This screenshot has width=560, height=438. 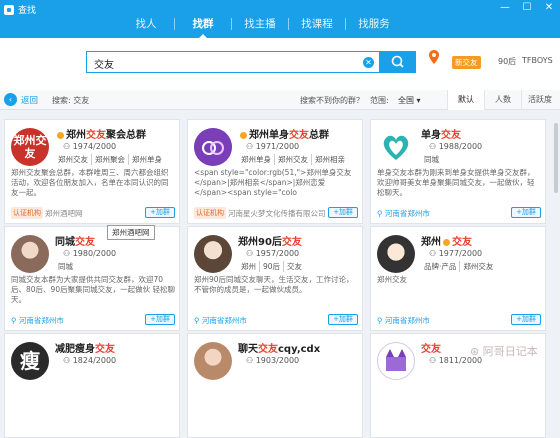 What do you see at coordinates (456, 146) in the screenshot?
I see `member-count: ⚇ 1988/2000` at bounding box center [456, 146].